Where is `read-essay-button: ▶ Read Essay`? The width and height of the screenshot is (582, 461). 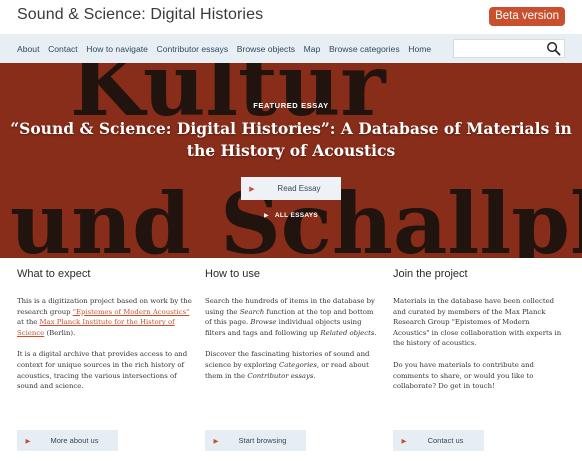 read-essay-button: ▶ Read Essay is located at coordinates (291, 188).